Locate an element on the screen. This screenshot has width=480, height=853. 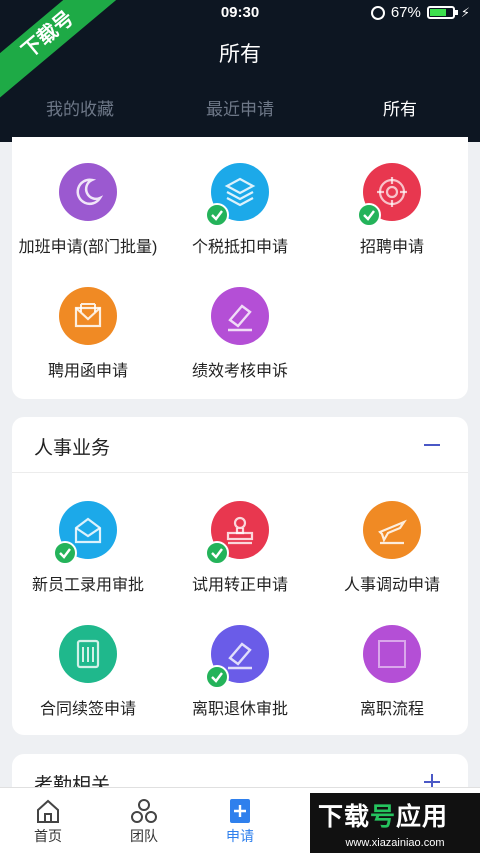
section-card-attendance: 考勤相关 is located at coordinates (240, 770).